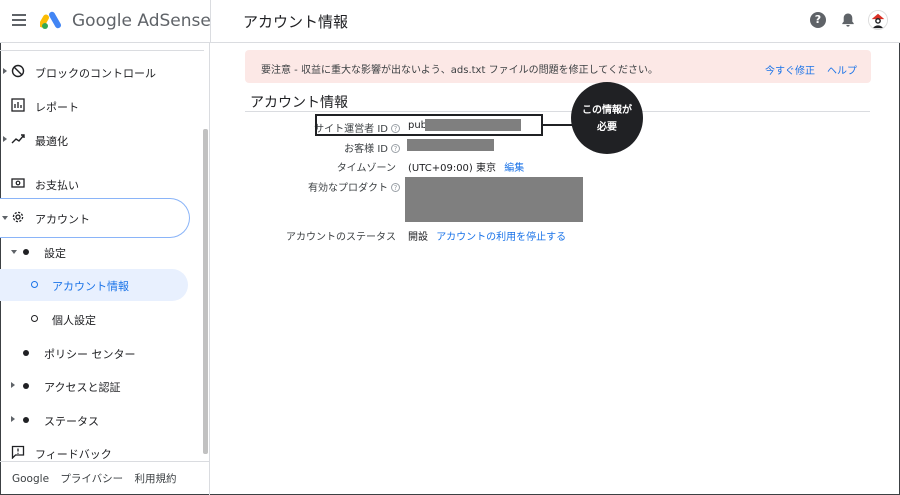 This screenshot has width=900, height=495. Describe the element at coordinates (100, 140) in the screenshot. I see `sidebar-item-optimization: 最適化` at that location.